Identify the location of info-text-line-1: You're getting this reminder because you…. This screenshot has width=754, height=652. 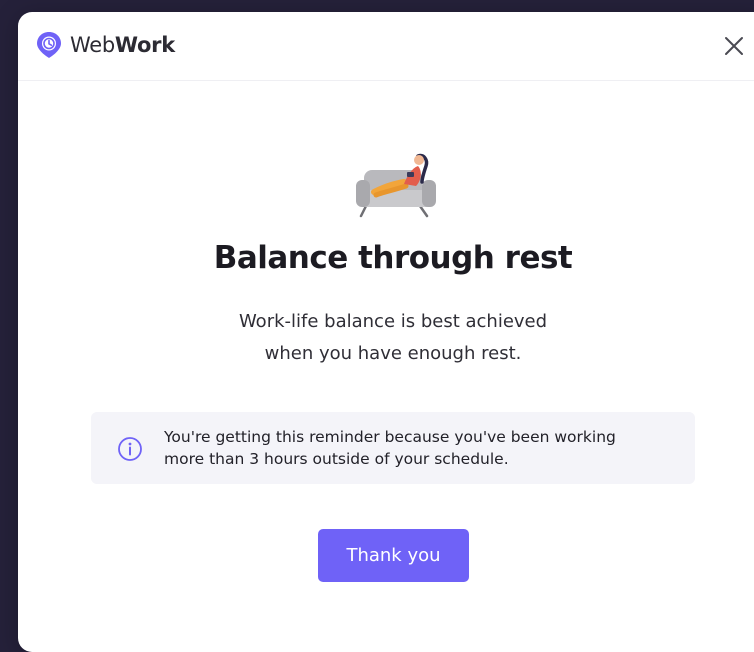
(390, 437).